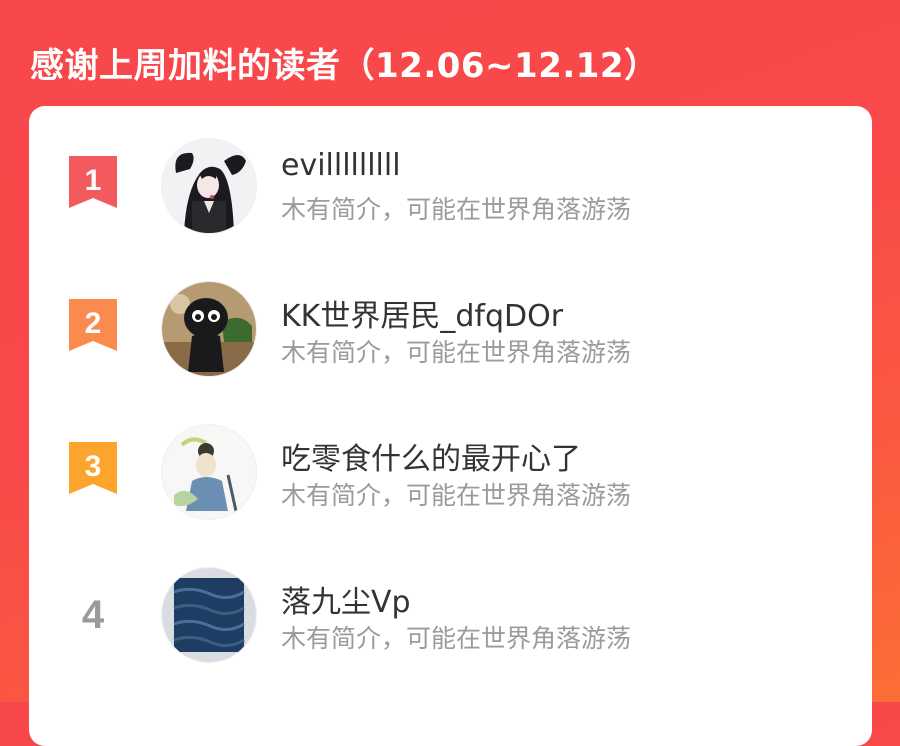 This screenshot has width=900, height=746. What do you see at coordinates (93, 615) in the screenshot?
I see `rank-number: 4` at bounding box center [93, 615].